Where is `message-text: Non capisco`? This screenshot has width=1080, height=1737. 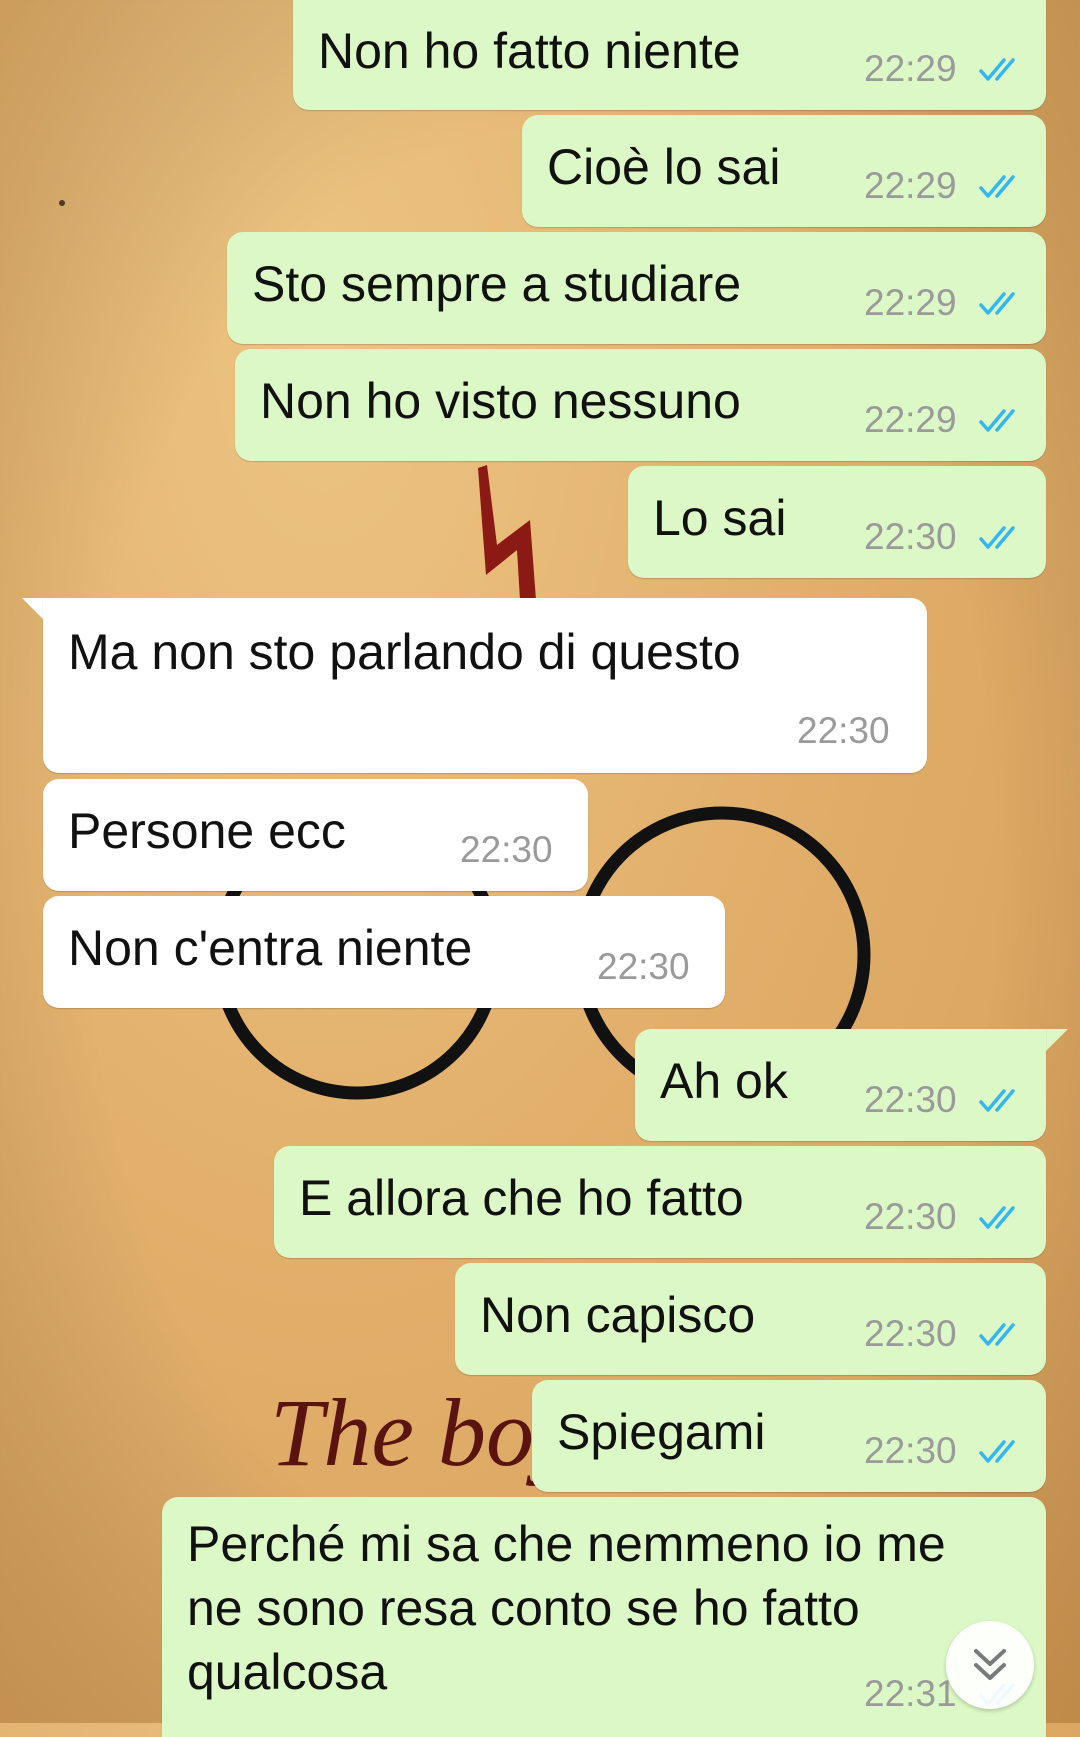
message-text: Non capisco is located at coordinates (618, 1315).